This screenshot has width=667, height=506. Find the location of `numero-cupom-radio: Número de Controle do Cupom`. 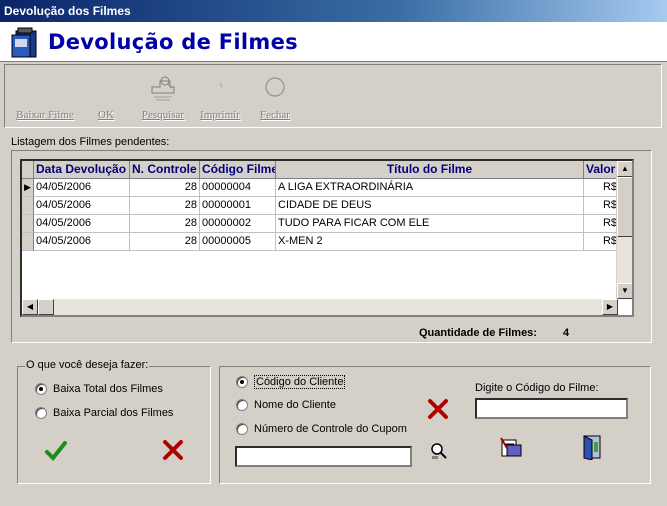

numero-cupom-radio: Número de Controle do Cupom is located at coordinates (321, 429).